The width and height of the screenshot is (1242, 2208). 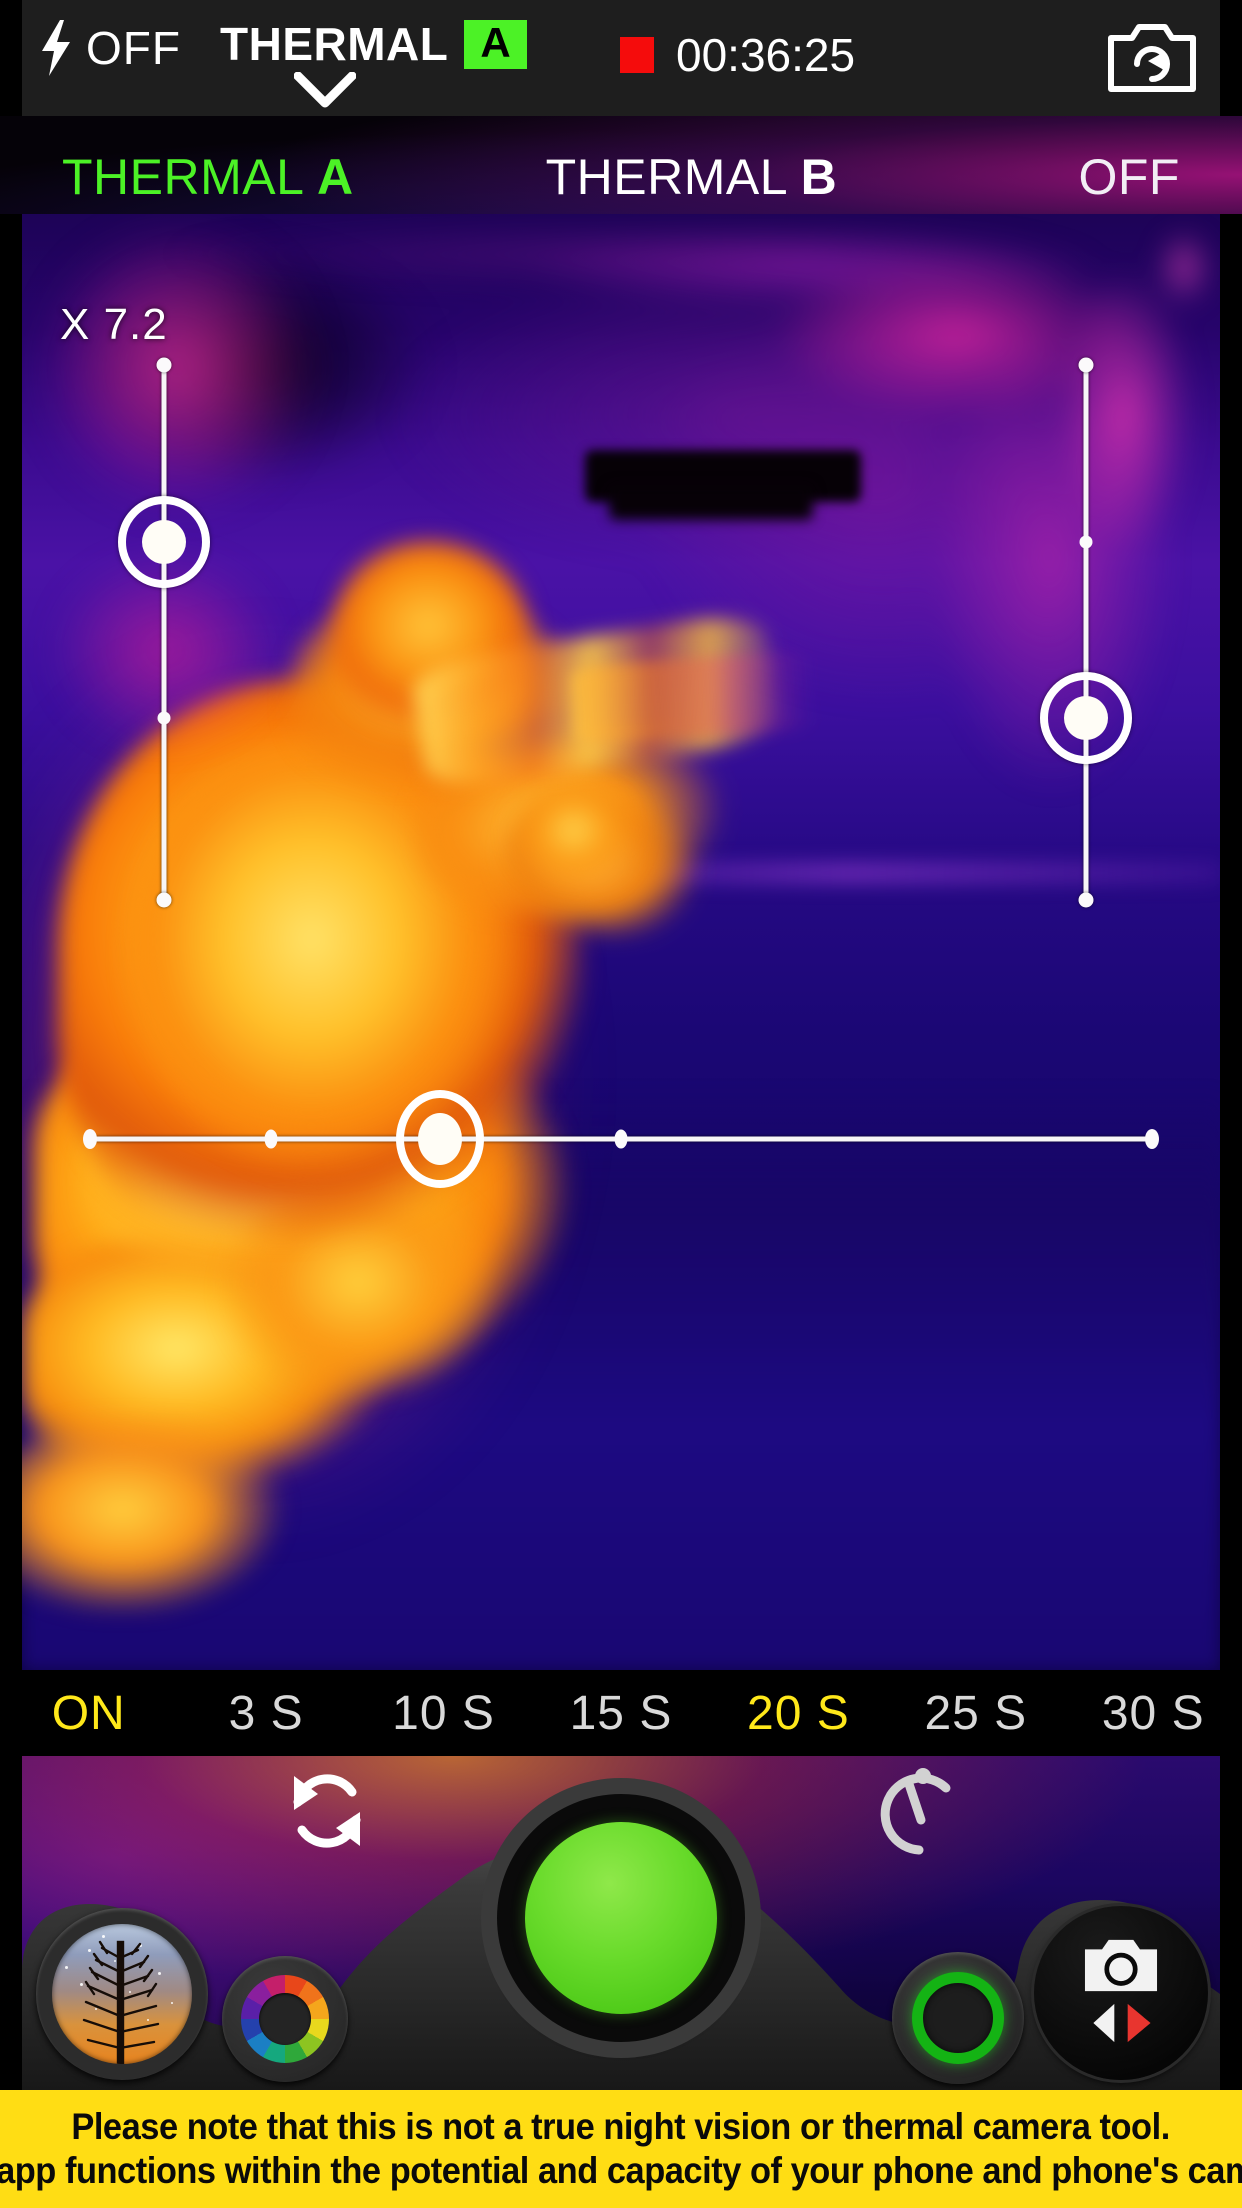 I want to click on chevron-down-icon, so click(x=325, y=89).